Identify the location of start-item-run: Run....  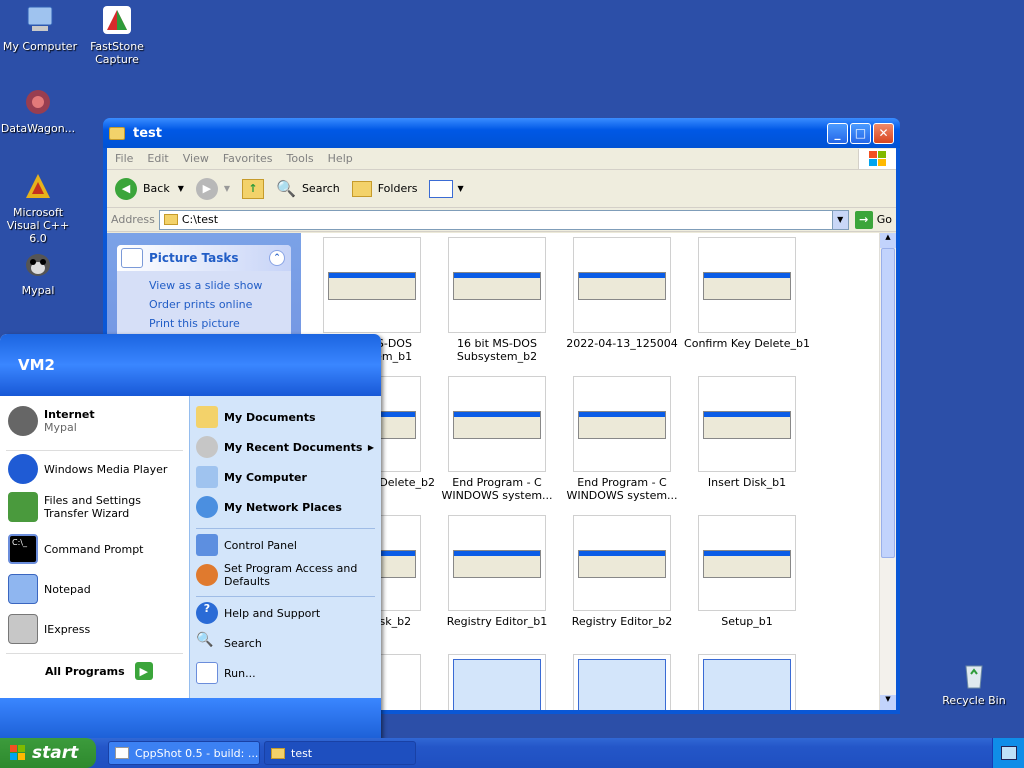
(226, 673).